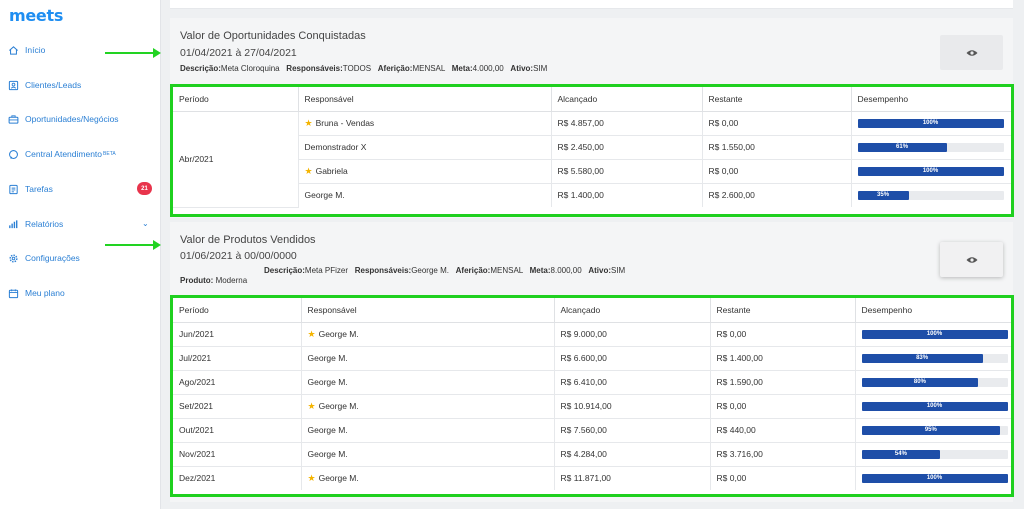  I want to click on performance-bar-fill: 95%, so click(931, 430).